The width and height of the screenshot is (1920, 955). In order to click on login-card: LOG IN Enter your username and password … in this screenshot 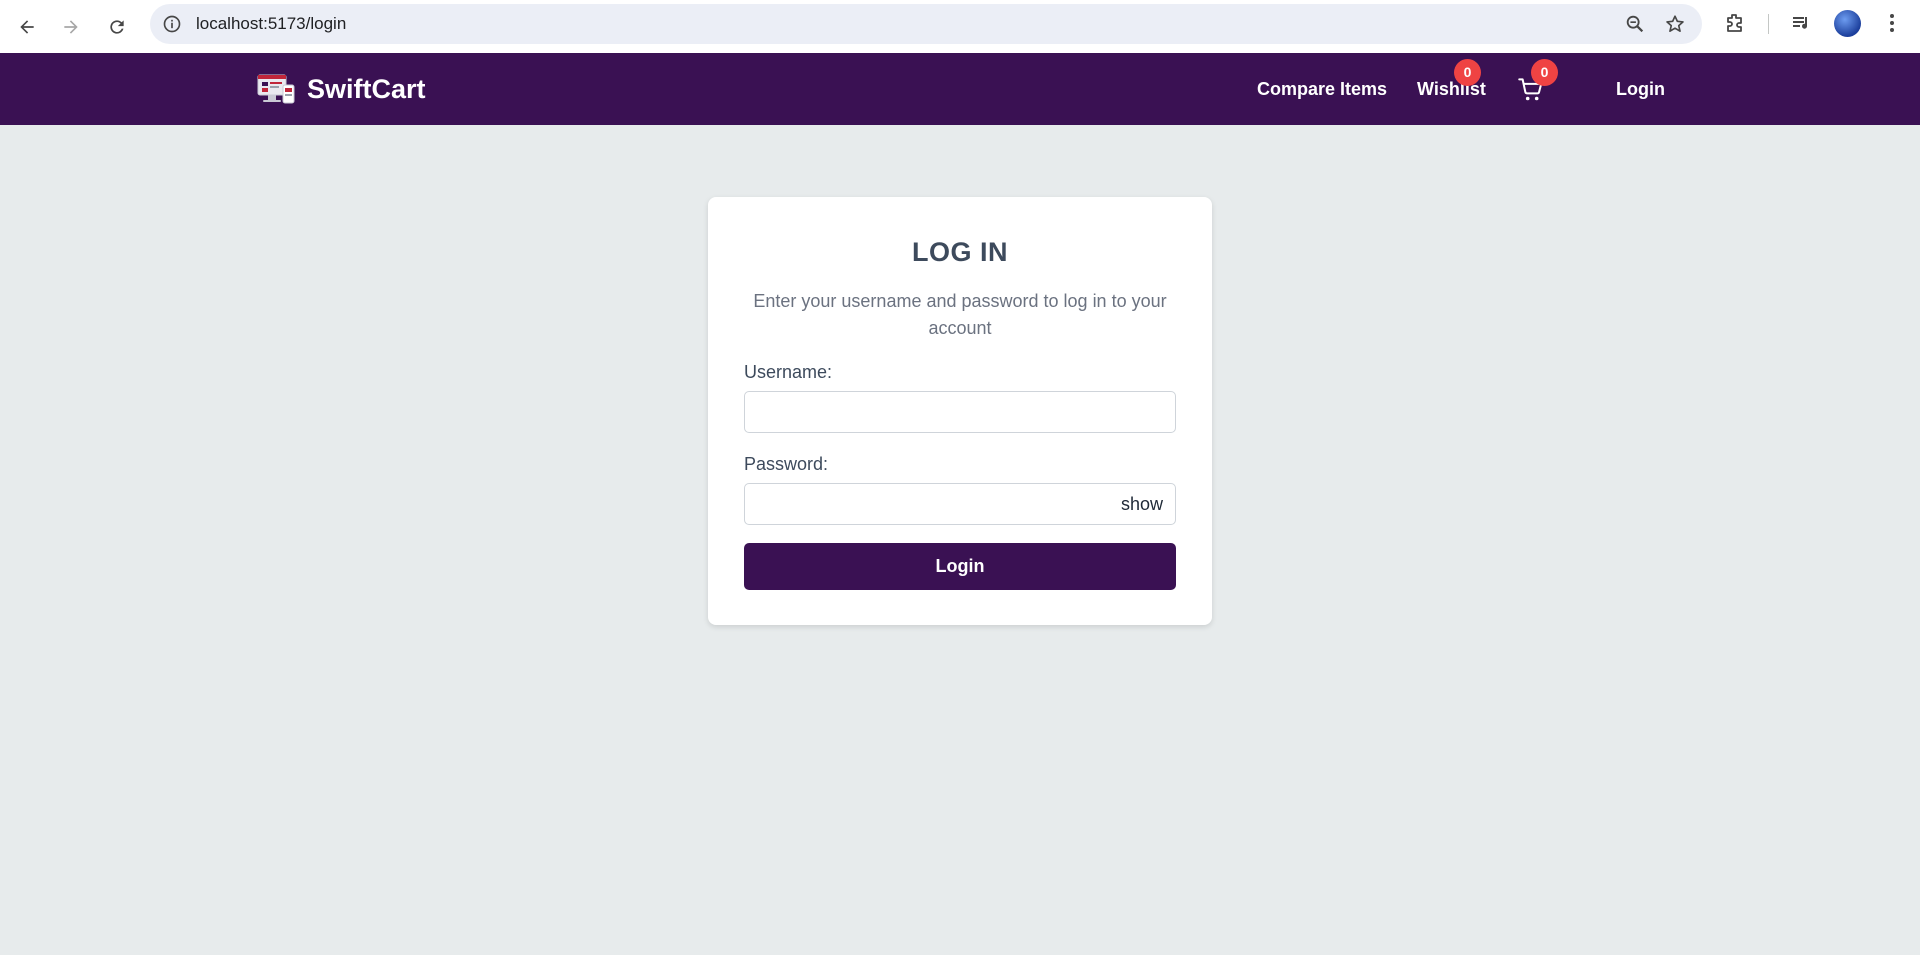, I will do `click(960, 411)`.